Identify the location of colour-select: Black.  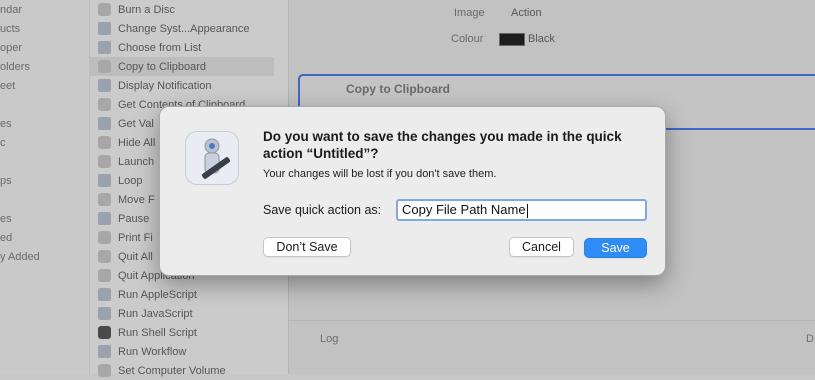
(541, 39).